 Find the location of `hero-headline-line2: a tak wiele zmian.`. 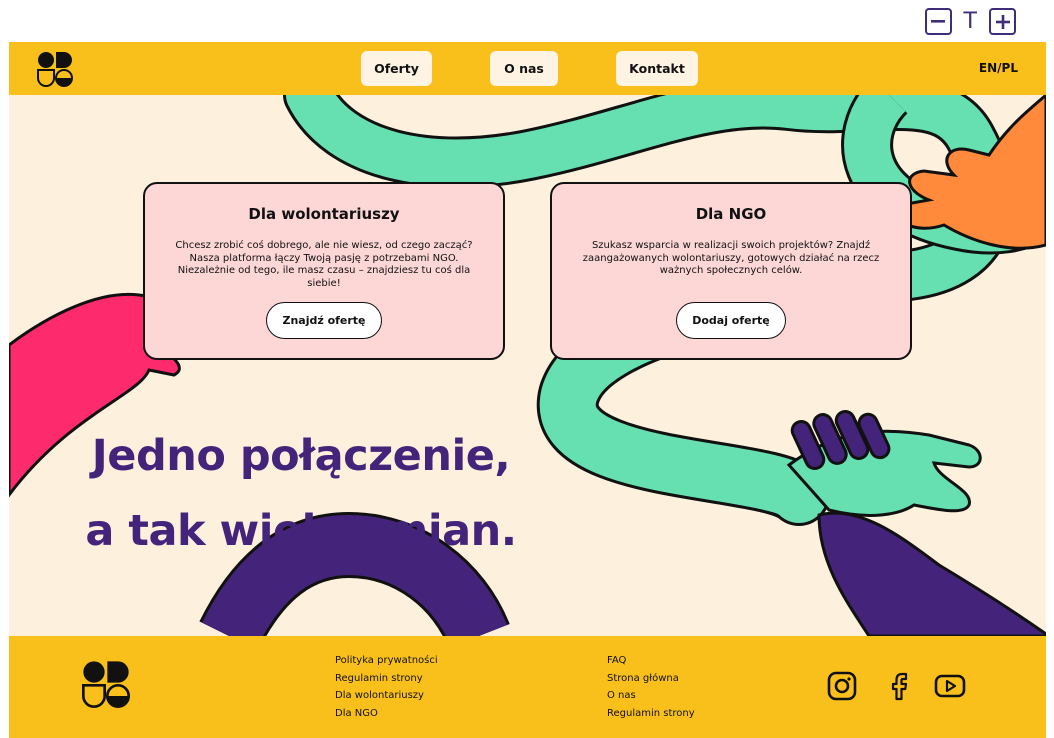

hero-headline-line2: a tak wiele zmian. is located at coordinates (301, 531).